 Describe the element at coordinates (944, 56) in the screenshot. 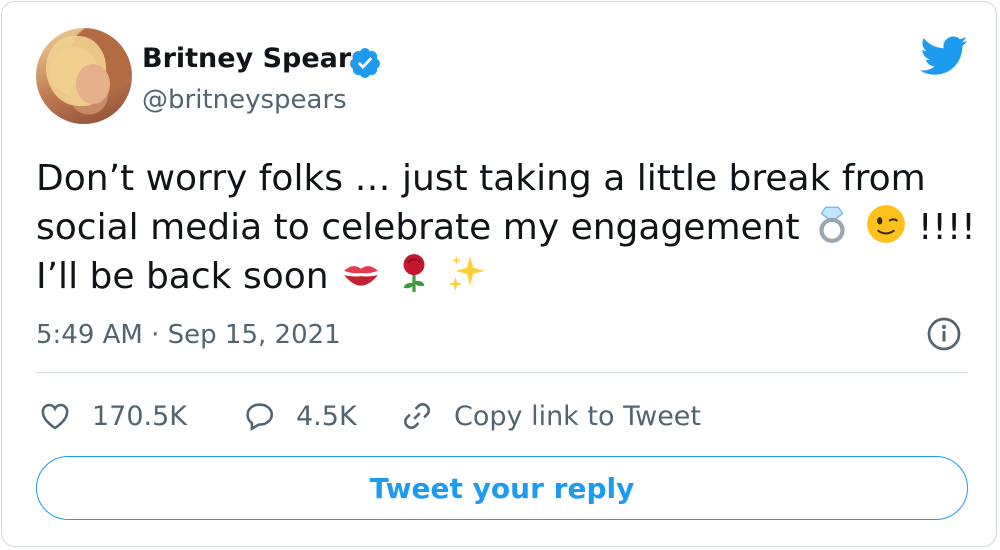

I see `twitter-bird-icon` at that location.